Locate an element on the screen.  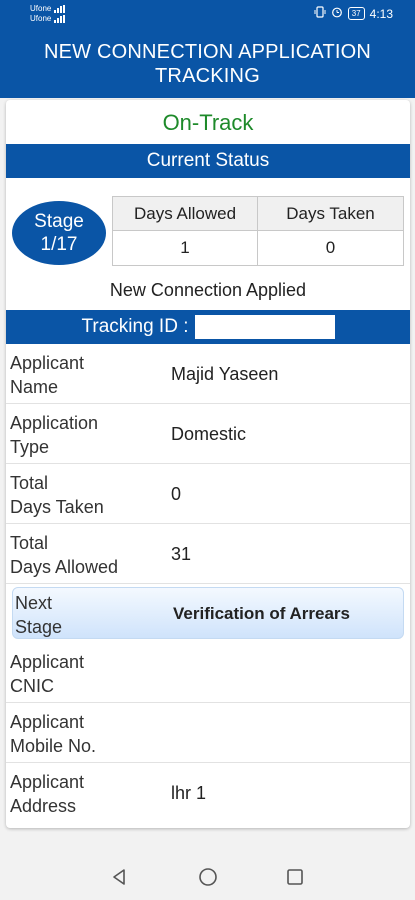
tracking-id-label: Tracking ID : is located at coordinates (135, 326).